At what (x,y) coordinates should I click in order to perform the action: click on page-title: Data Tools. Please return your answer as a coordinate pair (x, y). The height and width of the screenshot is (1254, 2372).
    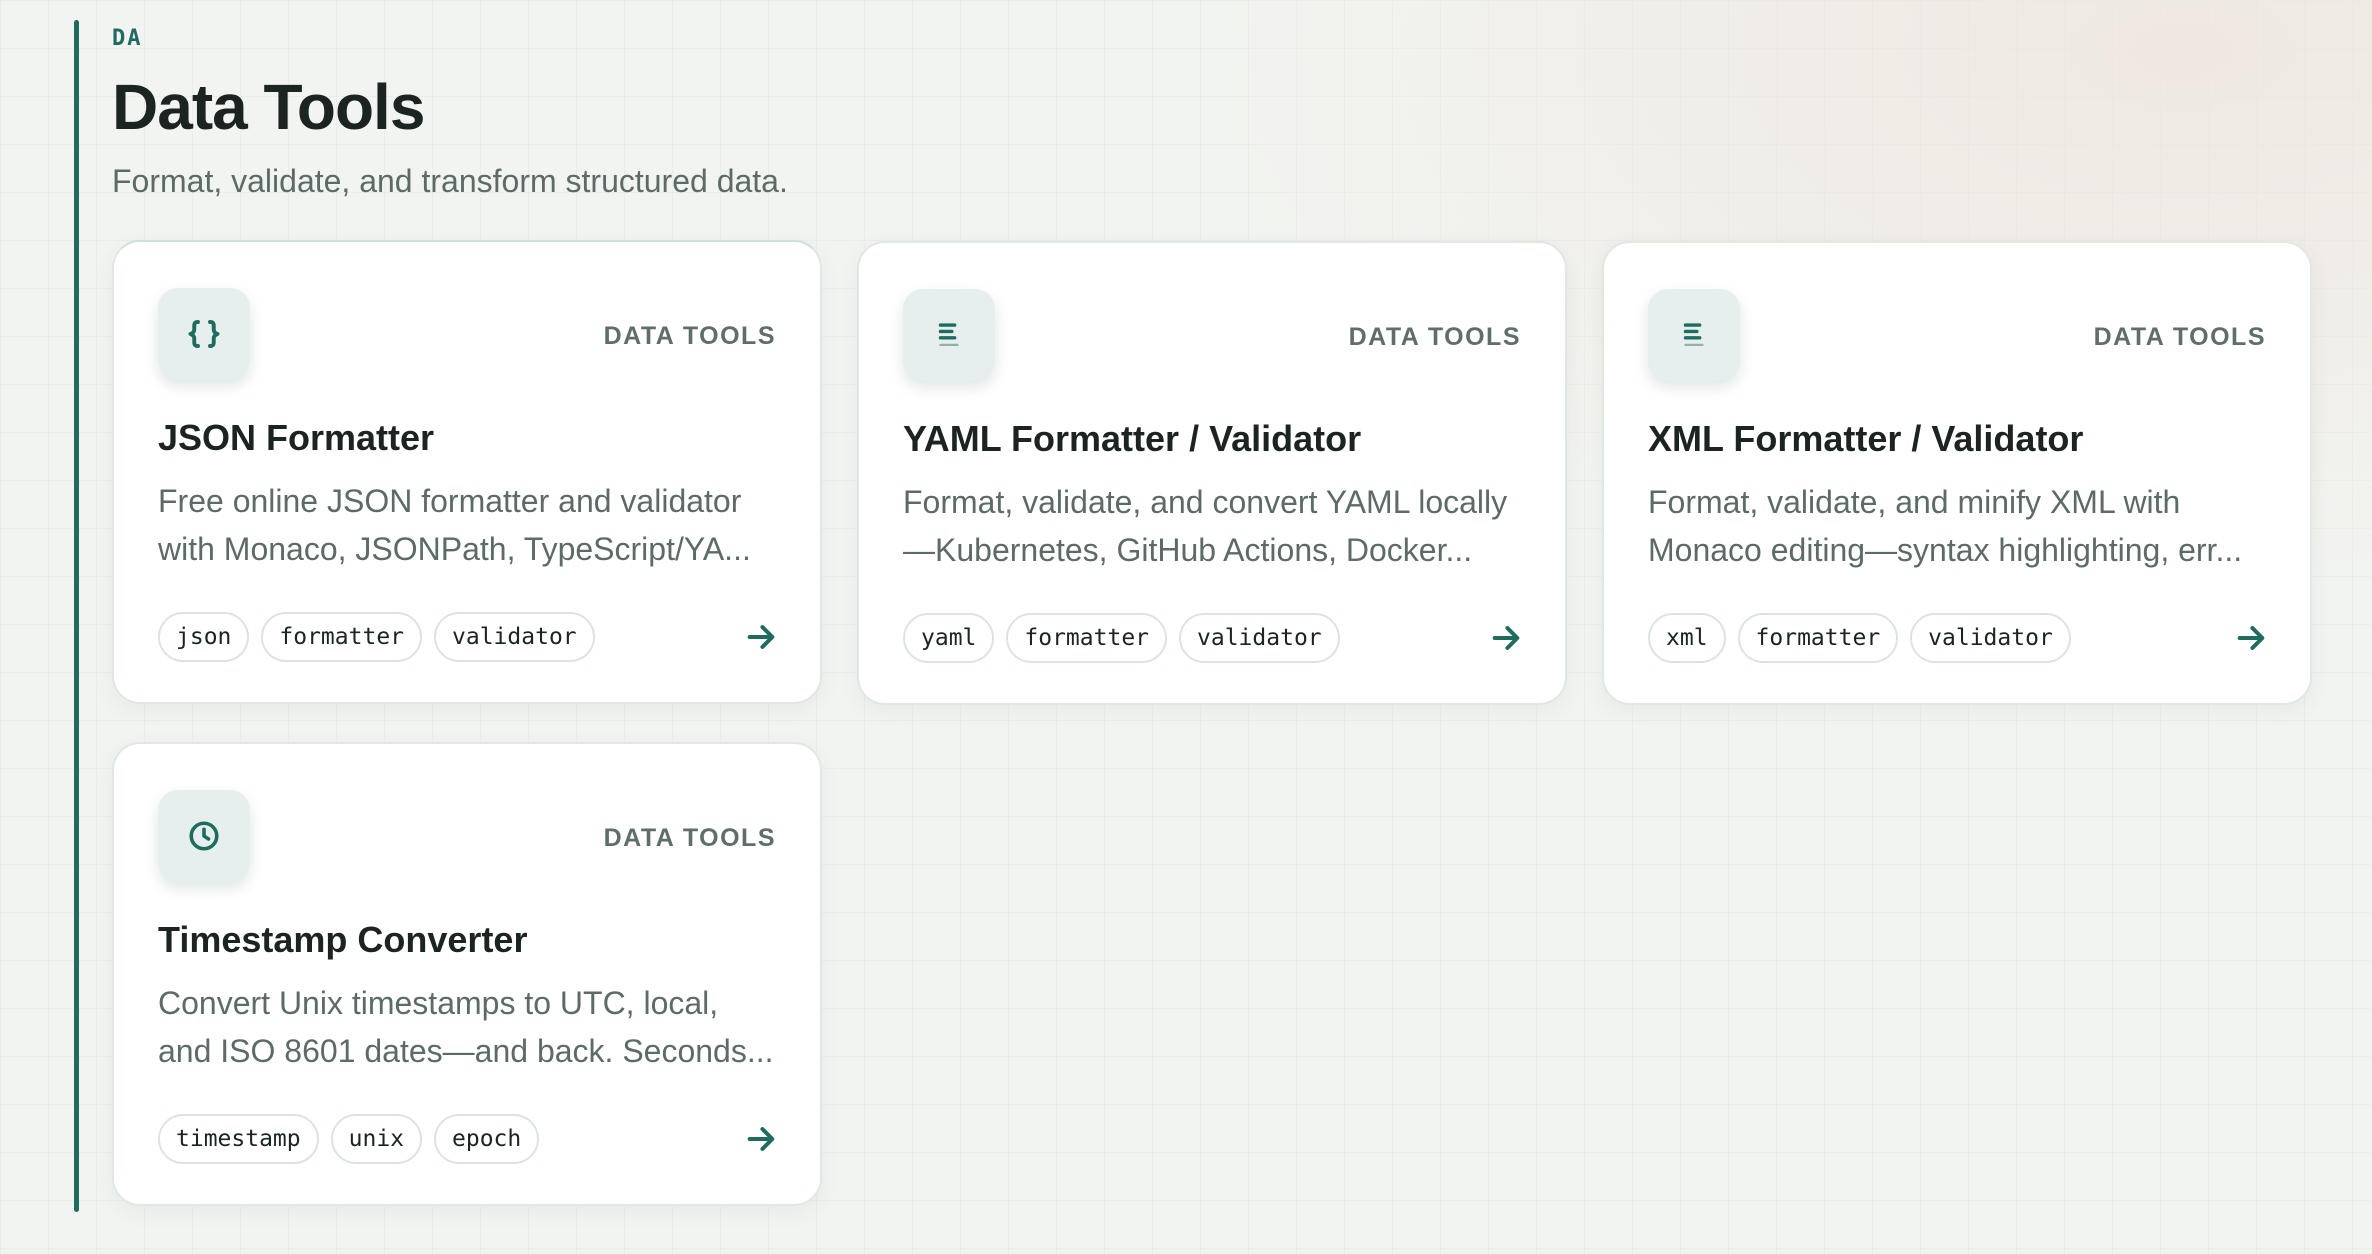
    Looking at the image, I should click on (268, 107).